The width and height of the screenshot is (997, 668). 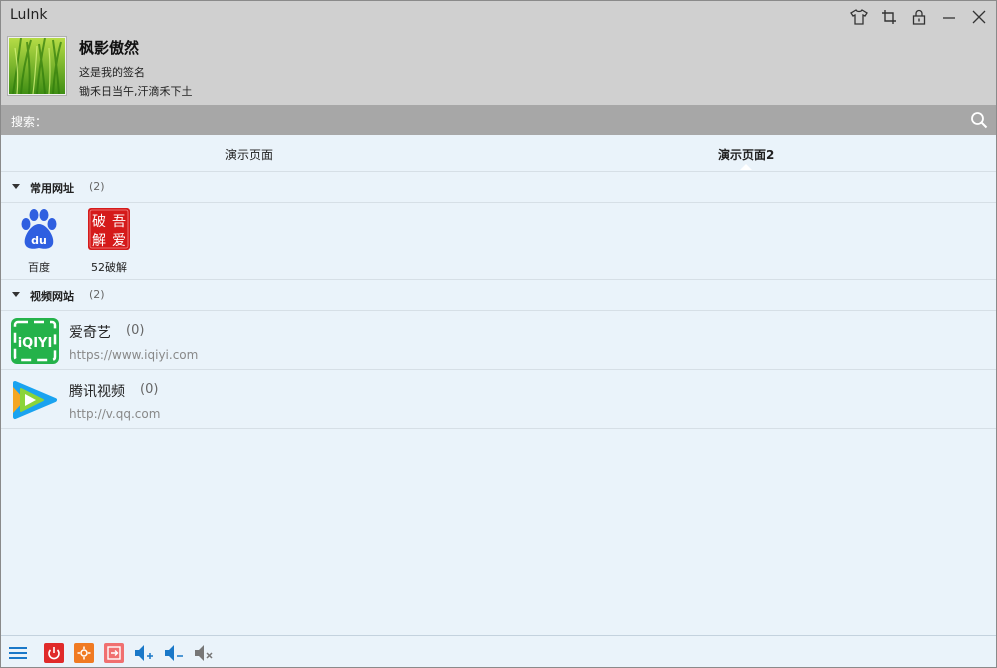 I want to click on group-name: 常用网址, so click(x=52, y=188).